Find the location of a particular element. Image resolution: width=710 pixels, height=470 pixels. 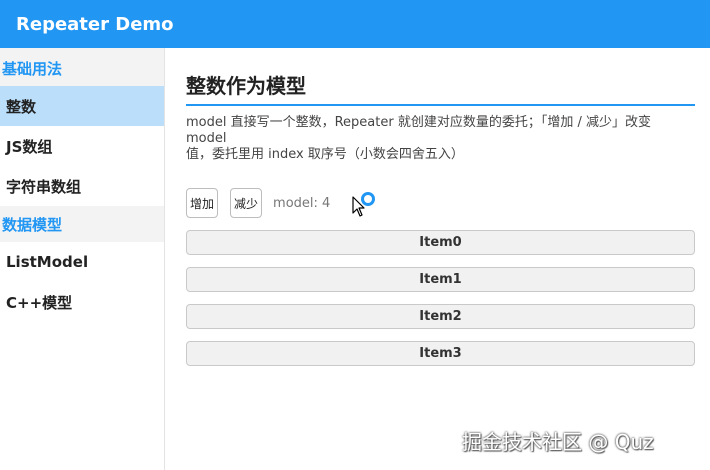

busy-ring-icon is located at coordinates (368, 199).